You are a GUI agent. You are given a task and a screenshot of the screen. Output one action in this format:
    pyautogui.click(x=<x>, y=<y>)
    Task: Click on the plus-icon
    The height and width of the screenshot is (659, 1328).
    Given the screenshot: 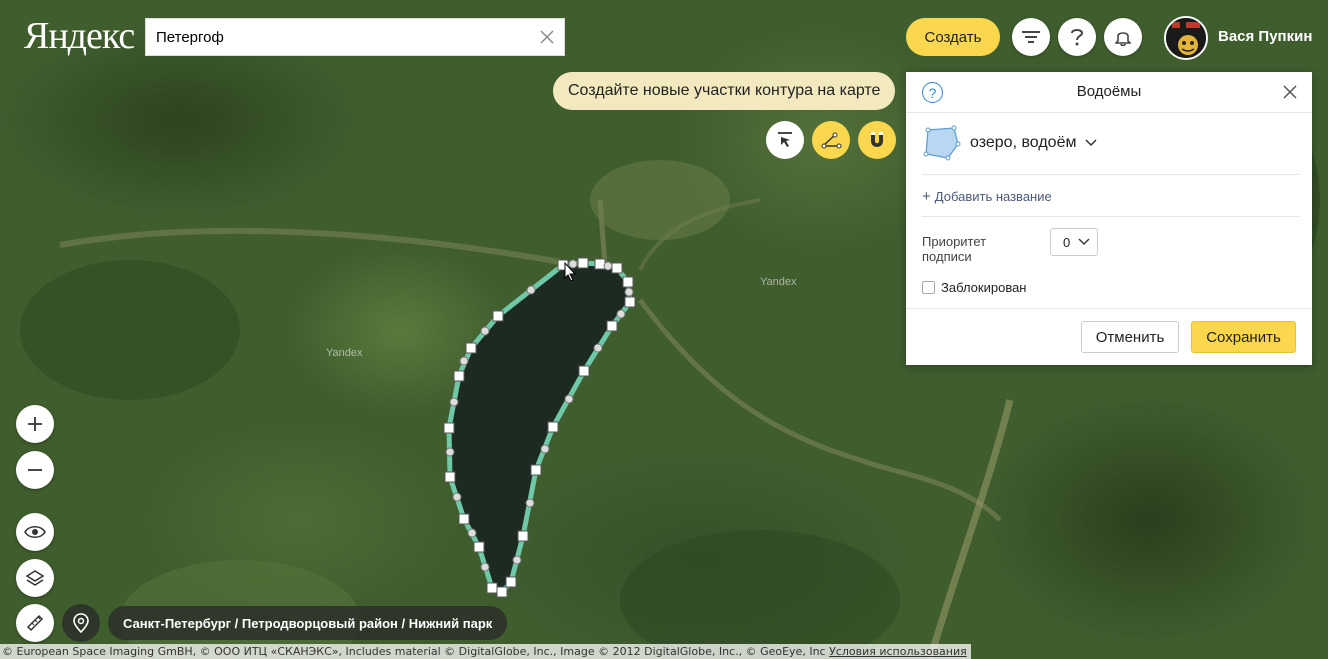 What is the action you would take?
    pyautogui.click(x=35, y=424)
    